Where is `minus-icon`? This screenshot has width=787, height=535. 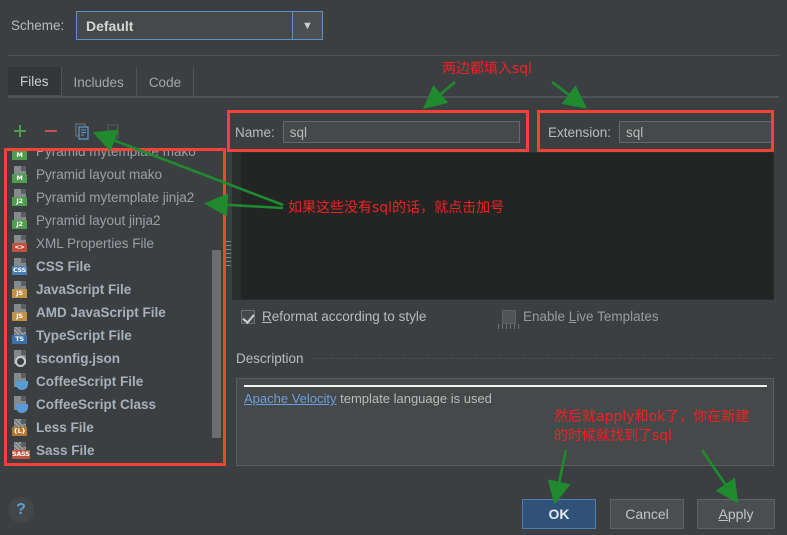 minus-icon is located at coordinates (51, 131).